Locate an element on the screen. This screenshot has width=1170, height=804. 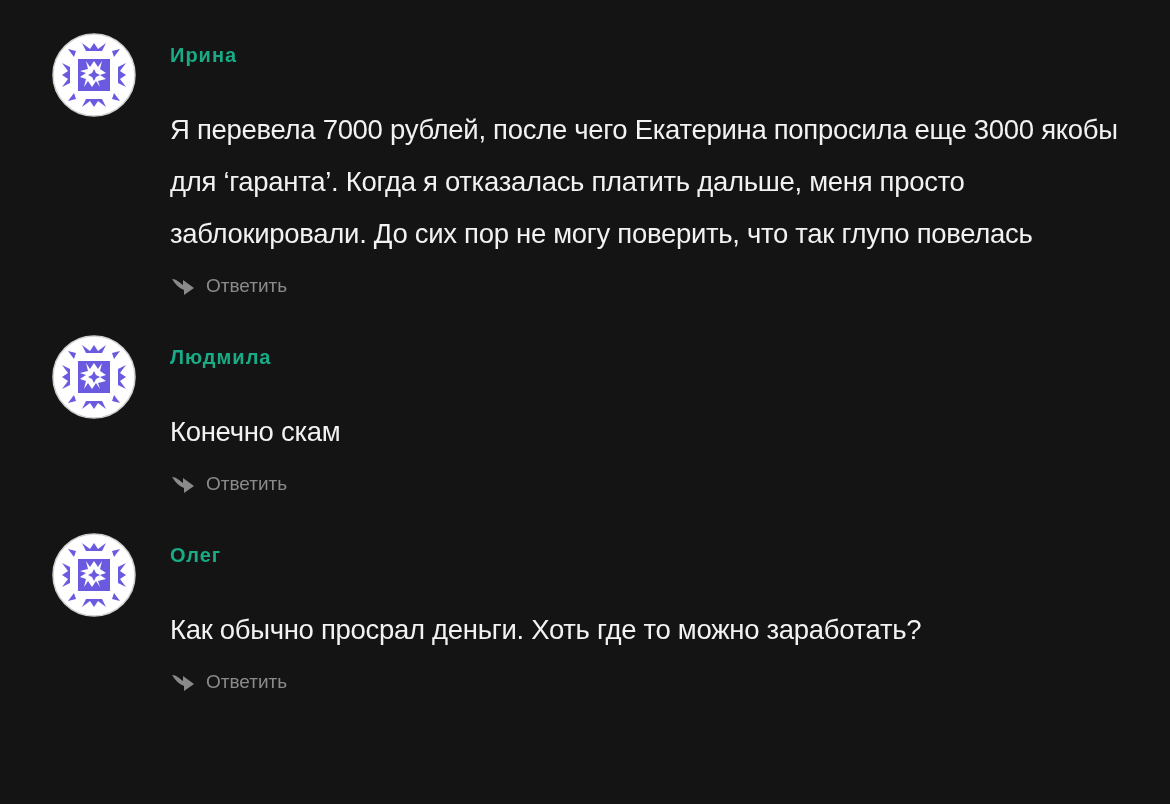
comment-text: Я перевела 7000 рублей, после чего Екатерина попросила еще 3000 якобы для ‘гаранта’. Когда я отказалась платить дальше, меня просто заблокировали. До сих пор не могу поверить, что так глупо повелась is located at coordinates (644, 182).